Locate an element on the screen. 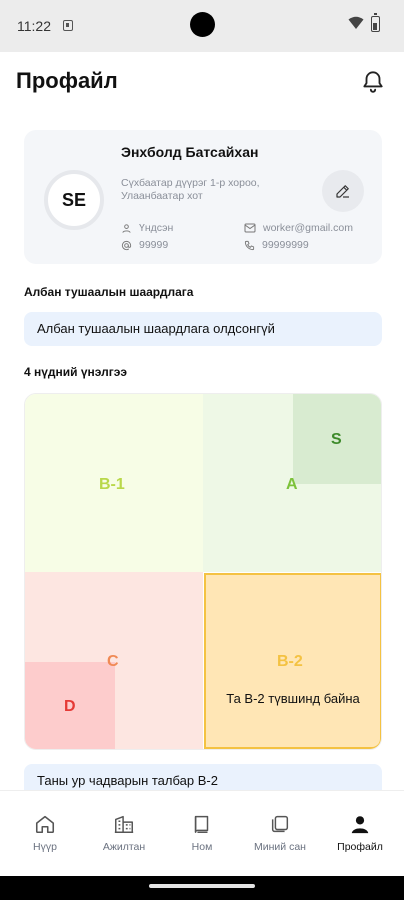  book-icon is located at coordinates (201, 824).